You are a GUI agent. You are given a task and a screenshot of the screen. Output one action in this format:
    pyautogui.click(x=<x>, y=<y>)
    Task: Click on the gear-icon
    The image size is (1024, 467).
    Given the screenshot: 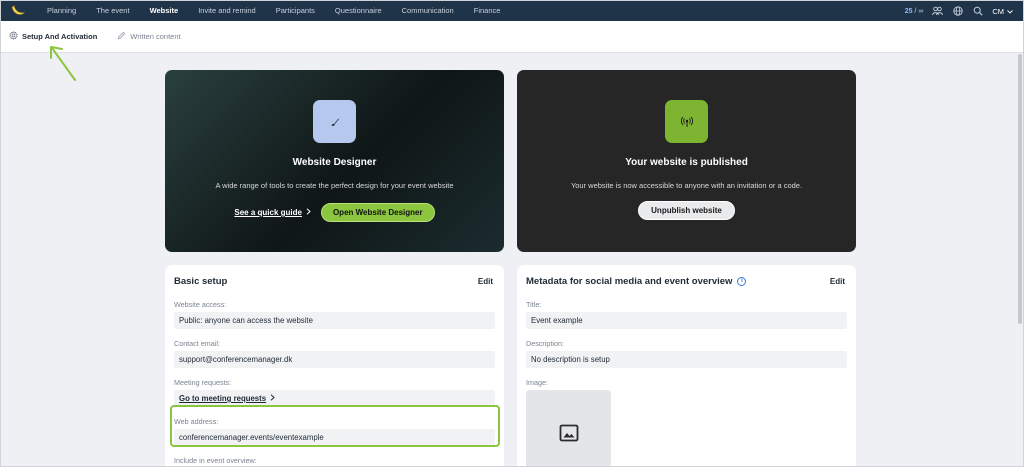 What is the action you would take?
    pyautogui.click(x=13, y=36)
    